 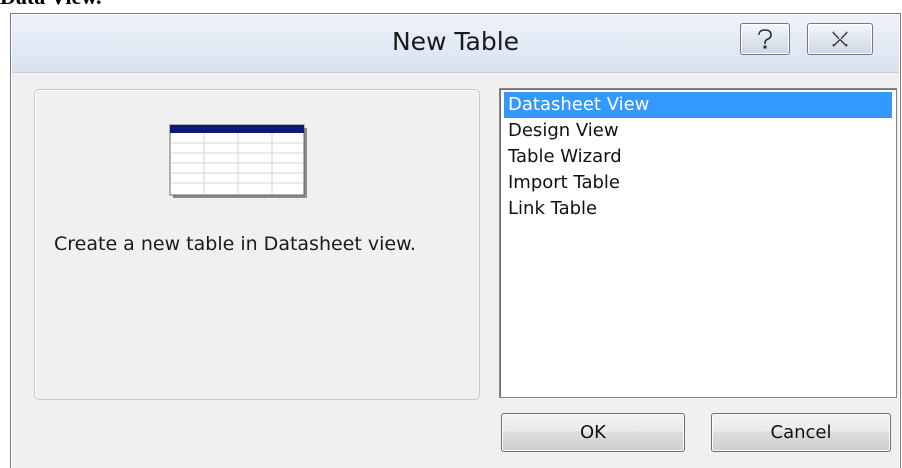 I want to click on question-mark-icon, so click(x=765, y=39).